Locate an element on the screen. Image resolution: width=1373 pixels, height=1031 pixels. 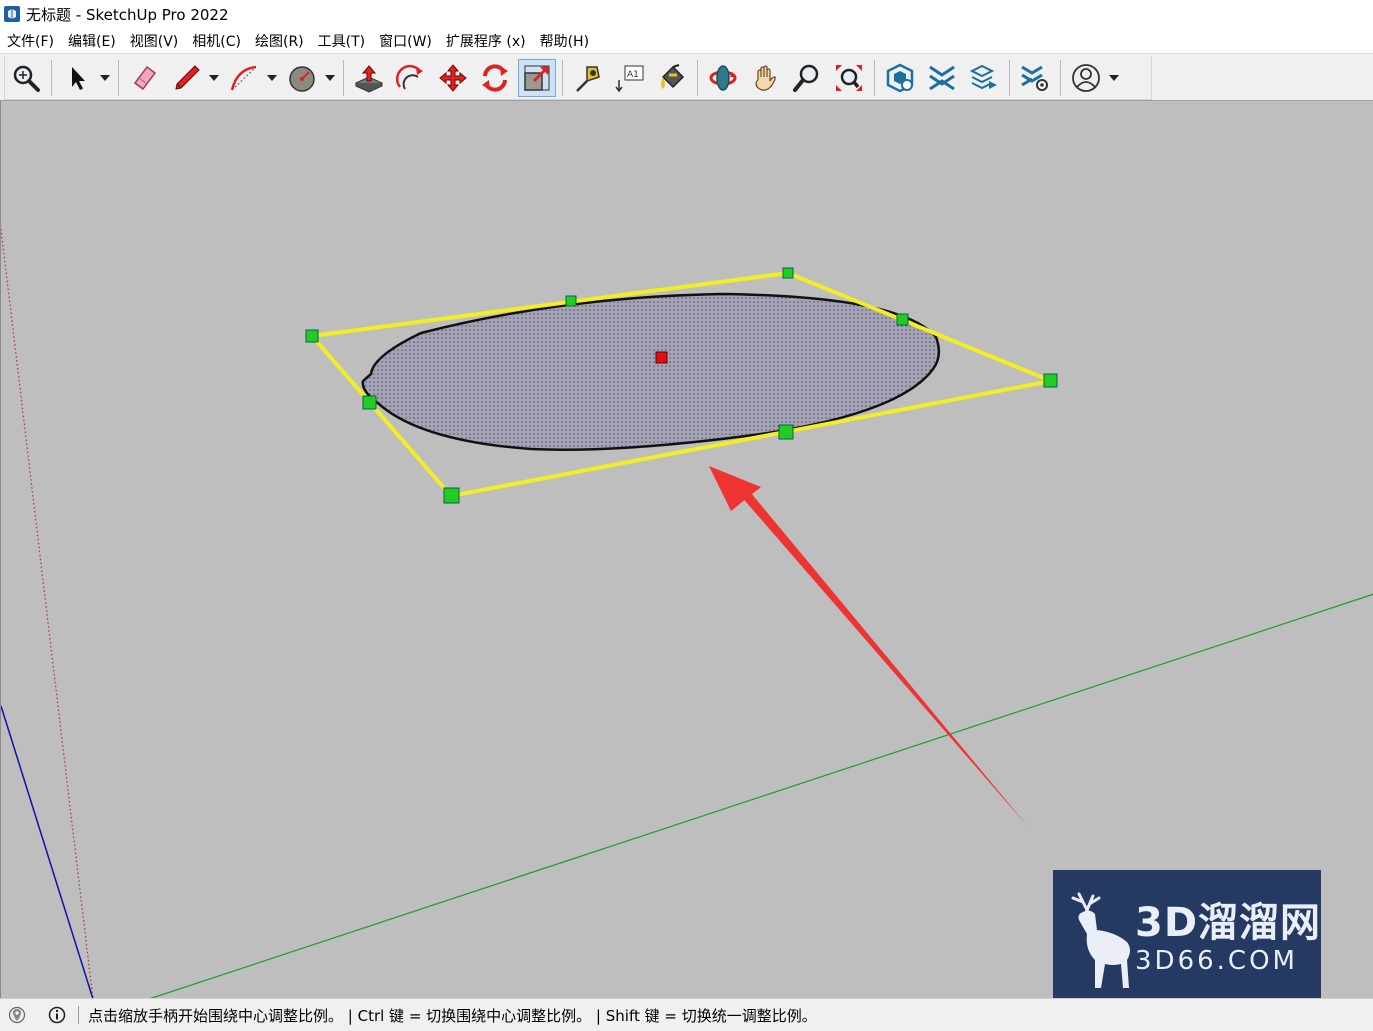
menu-draw: 绘图(R) is located at coordinates (279, 41).